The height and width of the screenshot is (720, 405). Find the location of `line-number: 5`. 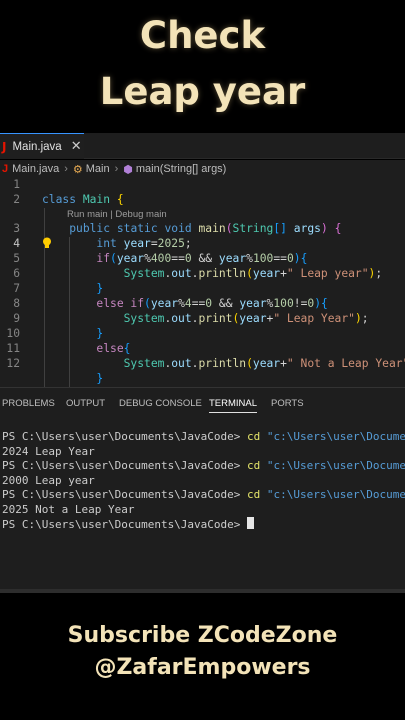

line-number: 5 is located at coordinates (16, 258).